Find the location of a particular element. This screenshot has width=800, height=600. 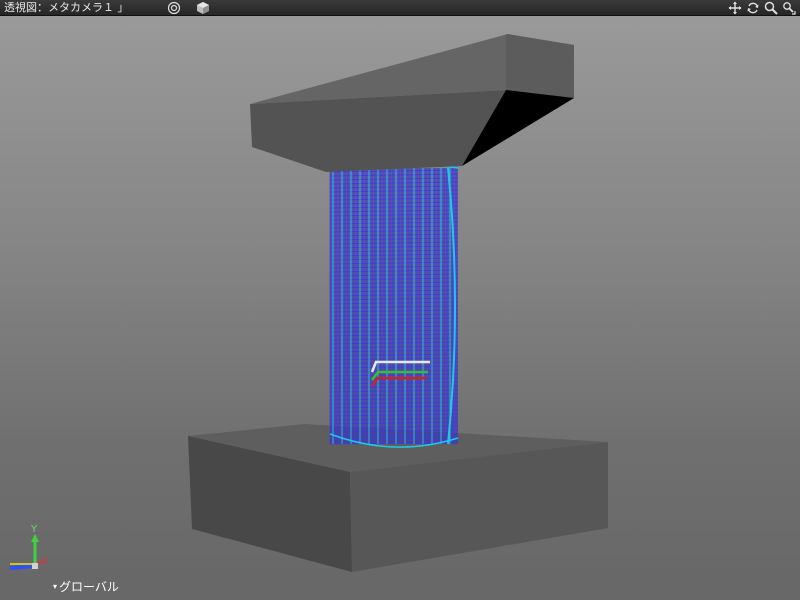

magnifier-icon is located at coordinates (771, 8).